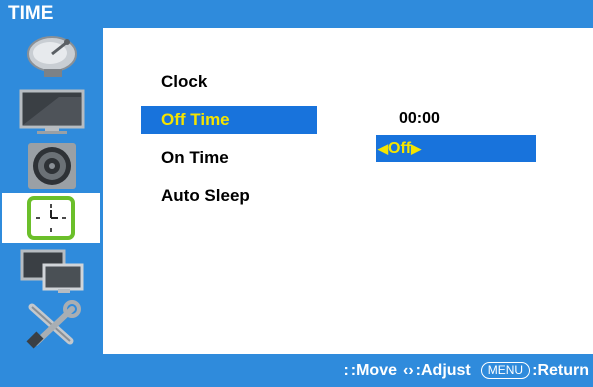 This screenshot has width=593, height=387. I want to click on sidebar-item-time, so click(51, 218).